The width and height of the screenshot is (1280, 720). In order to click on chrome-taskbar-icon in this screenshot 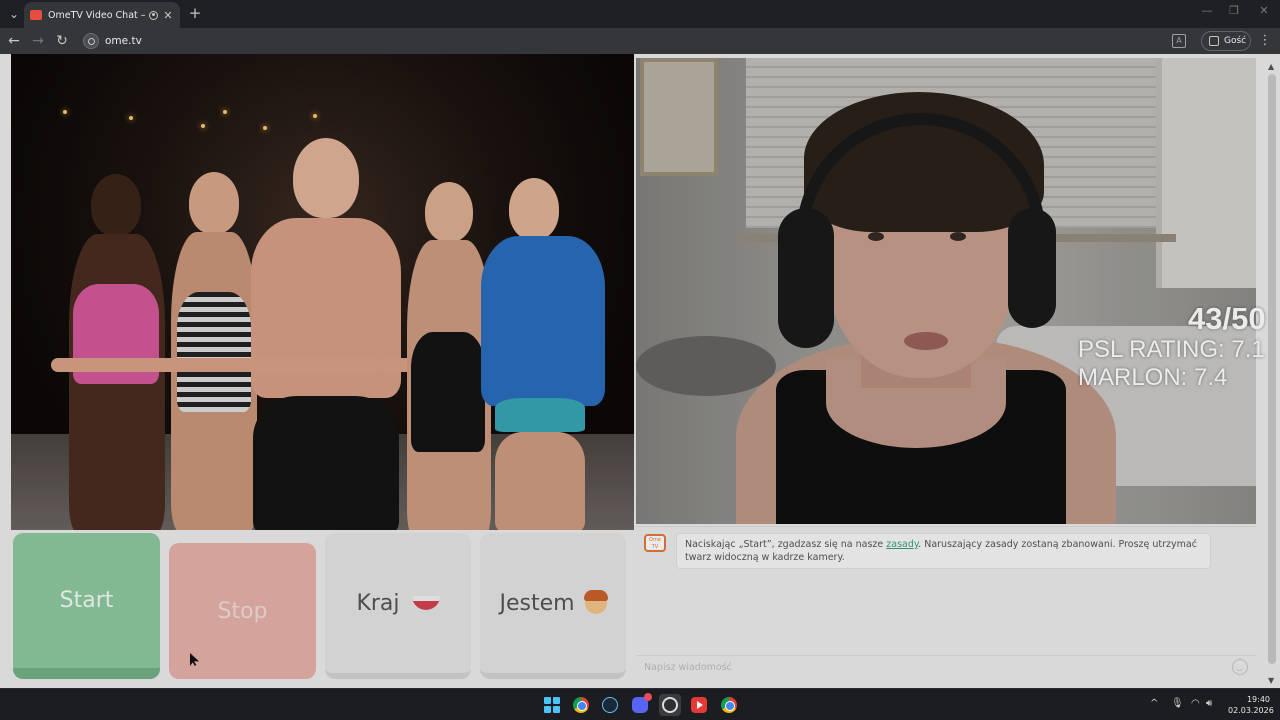, I will do `click(581, 705)`.